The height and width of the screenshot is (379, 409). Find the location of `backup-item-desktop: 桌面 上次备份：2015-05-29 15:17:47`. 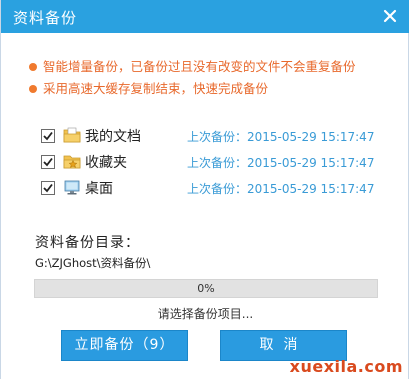

backup-item-desktop: 桌面 上次备份：2015-05-29 15:17:47 is located at coordinates (211, 190).